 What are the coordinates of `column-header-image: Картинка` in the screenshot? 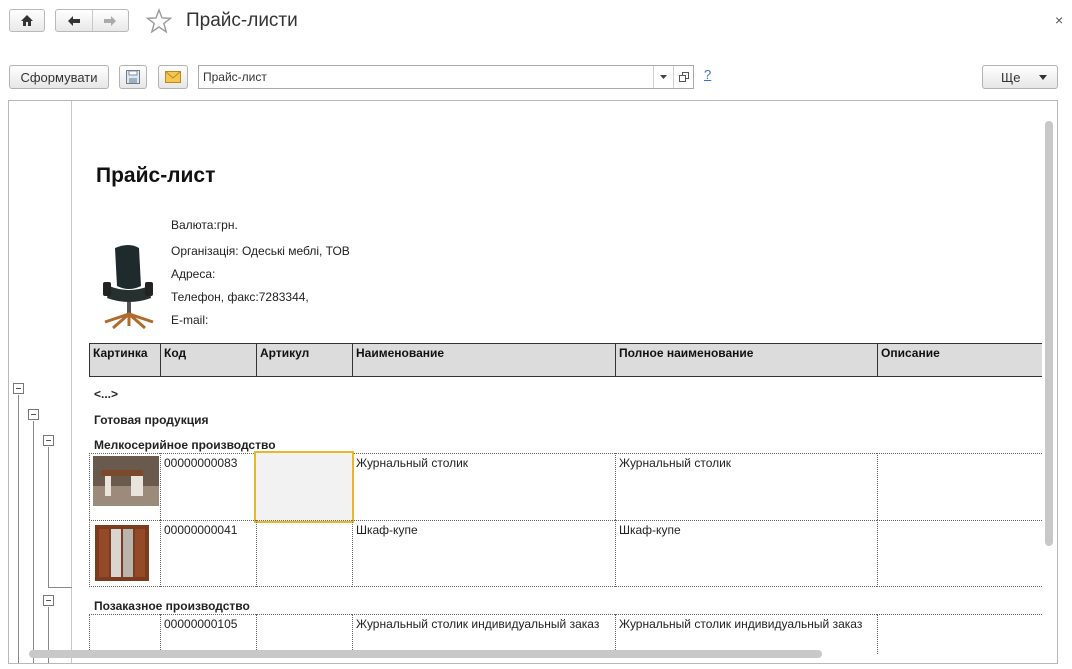 It's located at (124, 360).